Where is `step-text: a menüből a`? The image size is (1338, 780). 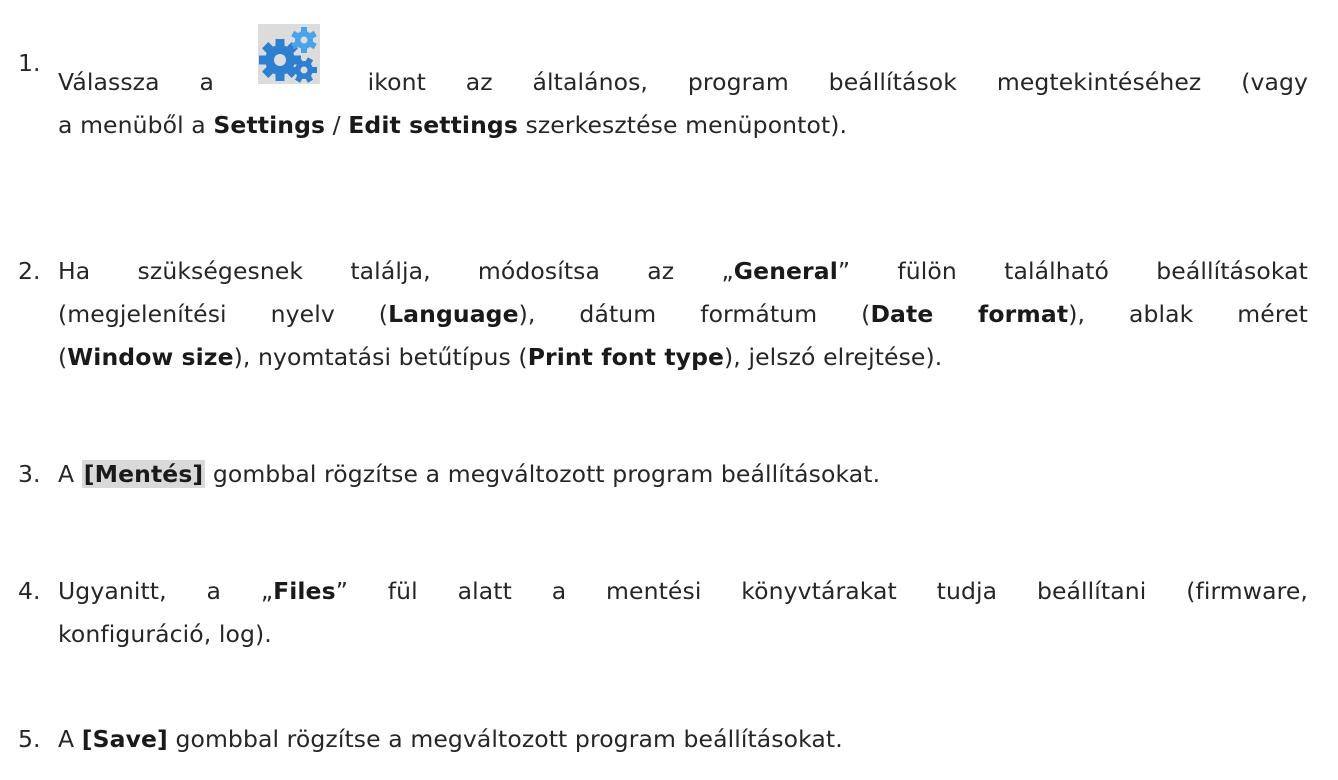
step-text: a menüből a is located at coordinates (136, 125).